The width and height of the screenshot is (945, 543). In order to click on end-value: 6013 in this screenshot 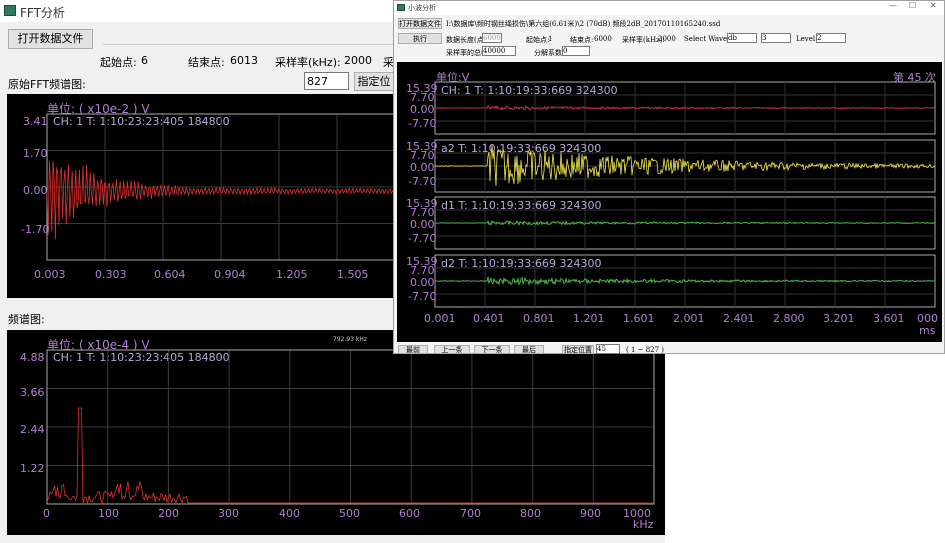, I will do `click(244, 60)`.